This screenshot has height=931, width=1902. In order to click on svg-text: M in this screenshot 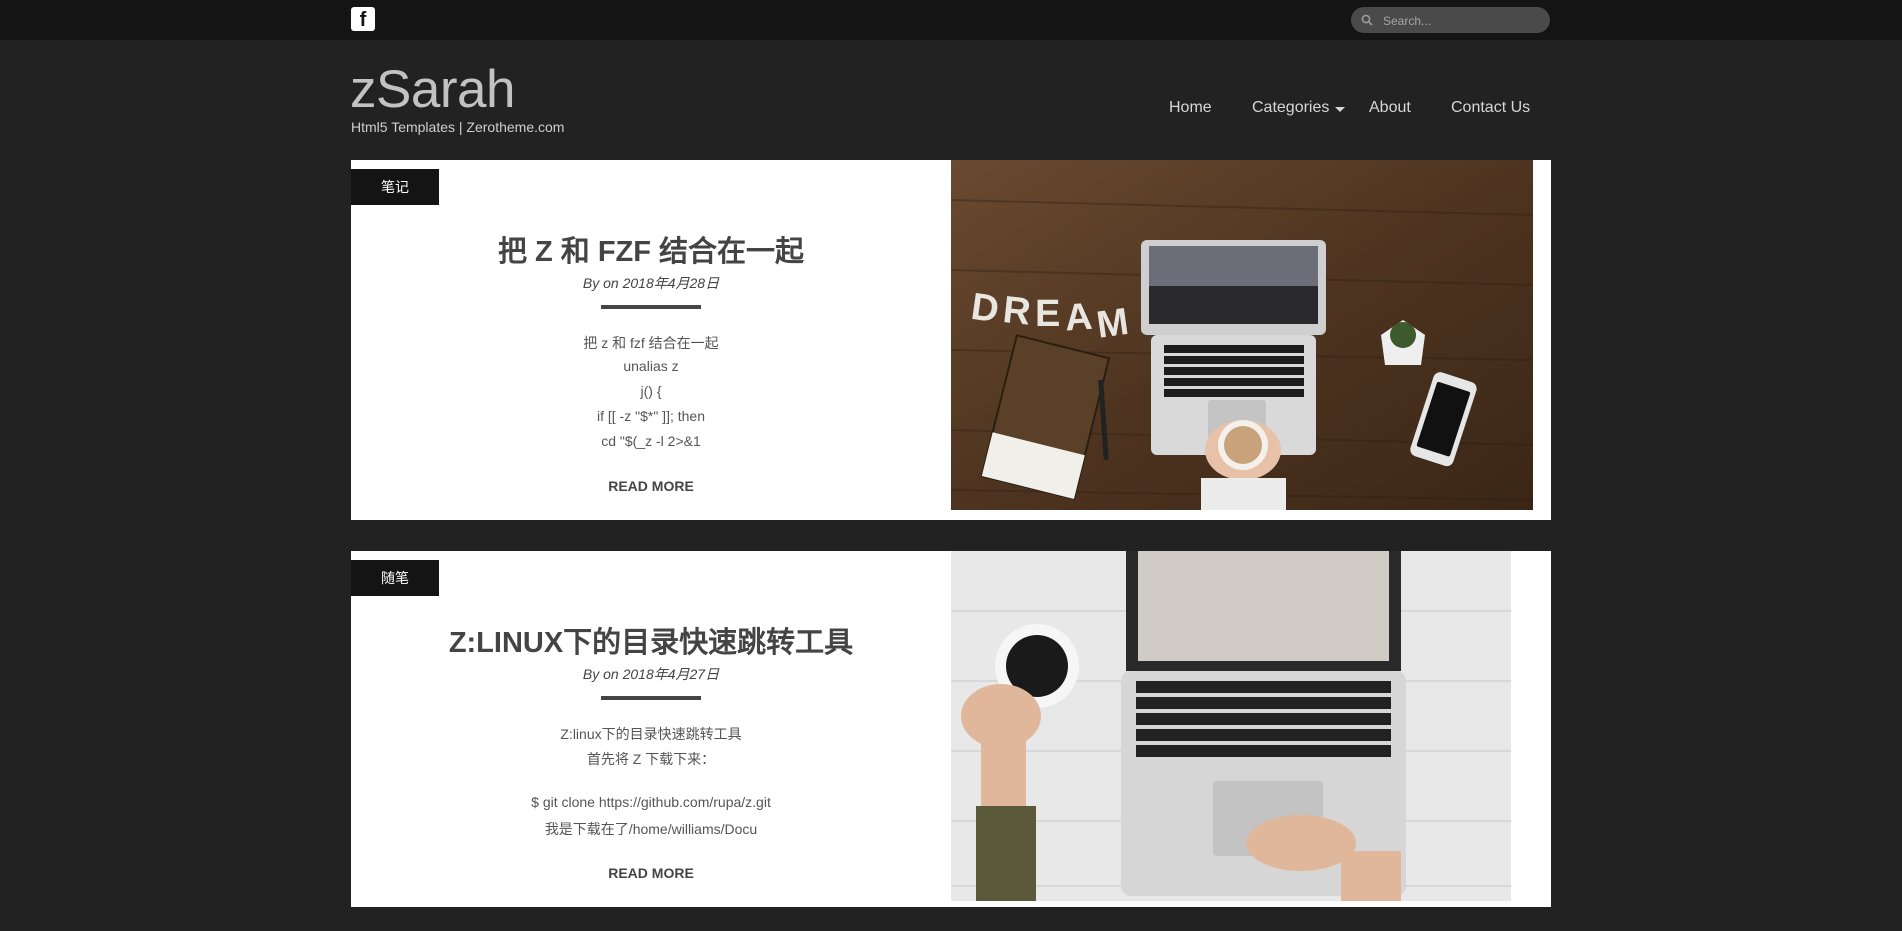, I will do `click(1112, 324)`.